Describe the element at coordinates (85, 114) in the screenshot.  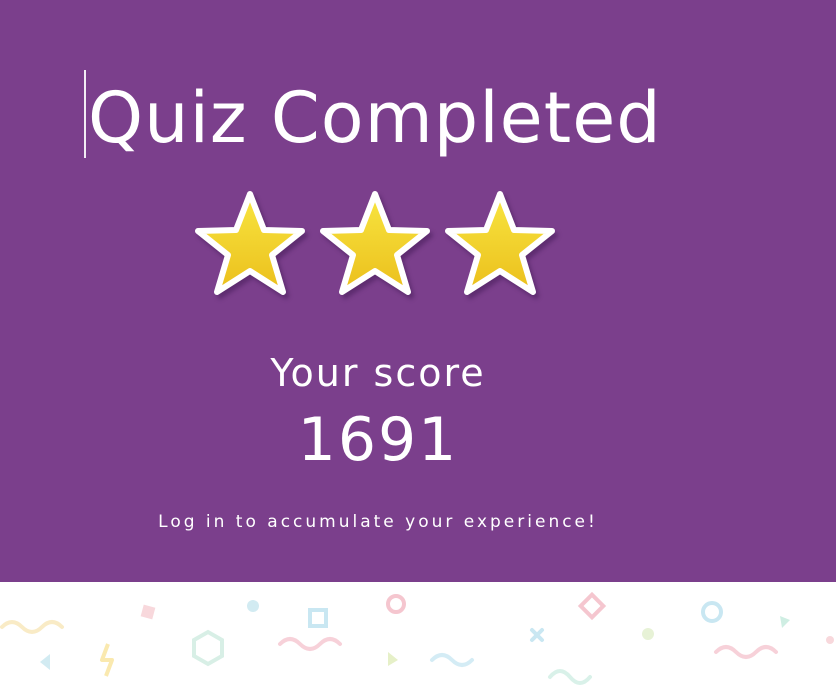
I see `text-cursor` at that location.